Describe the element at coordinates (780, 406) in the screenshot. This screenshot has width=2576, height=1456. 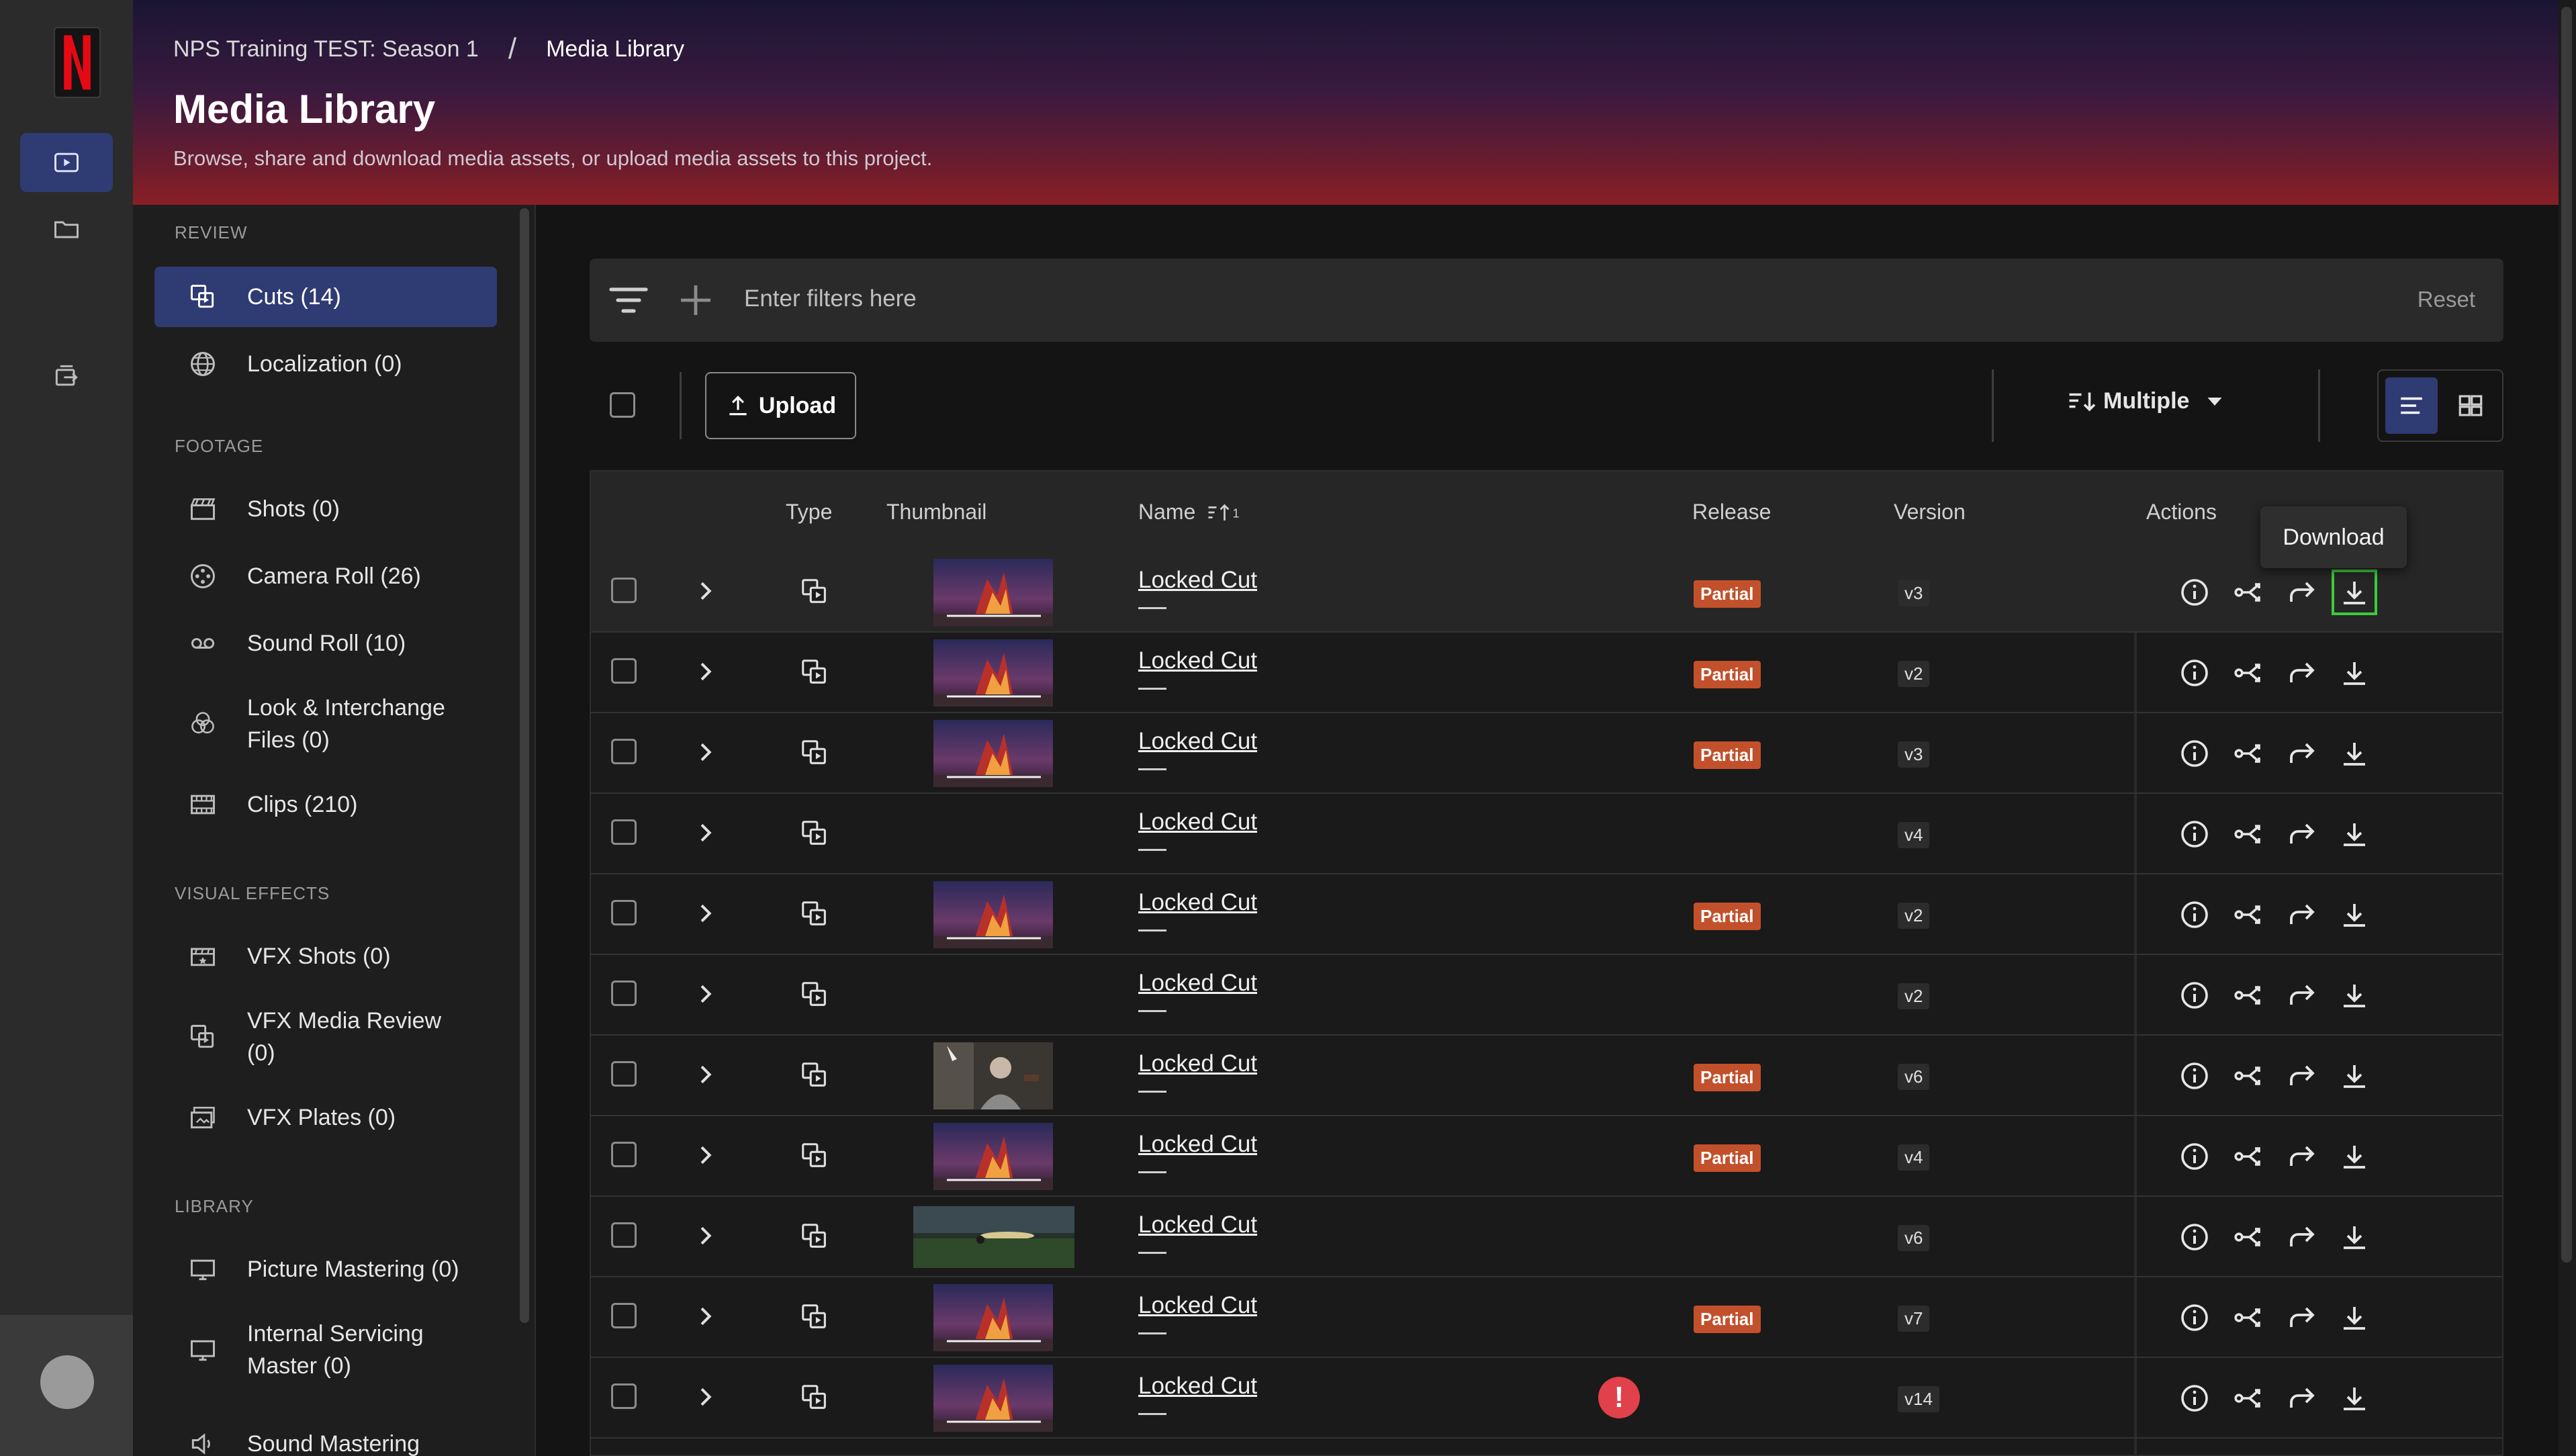
I see `upload-button: Upload` at that location.